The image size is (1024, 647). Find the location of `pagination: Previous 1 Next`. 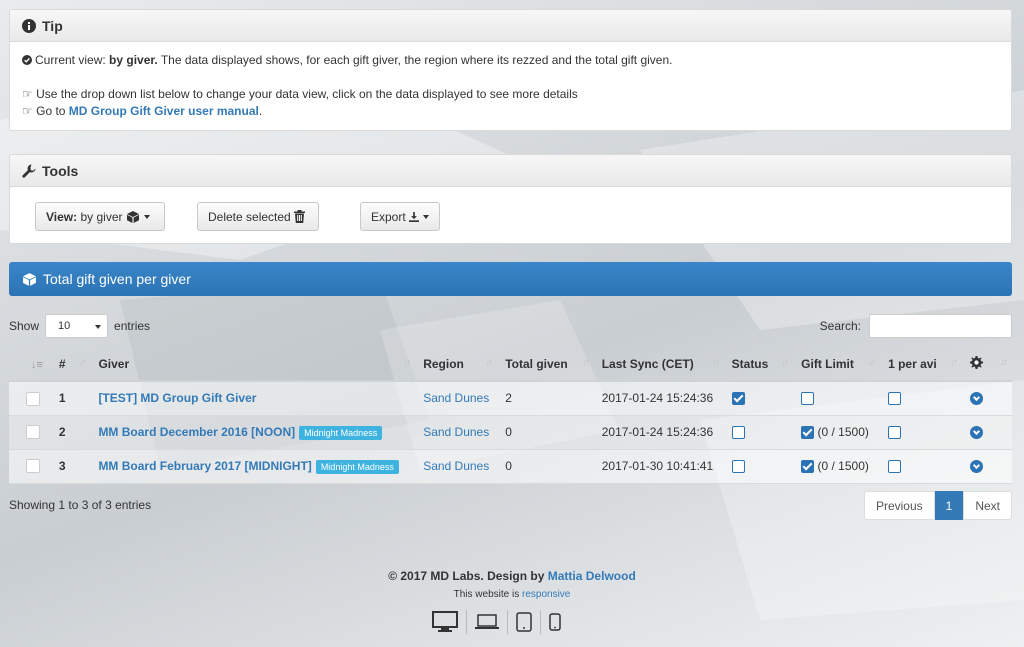

pagination: Previous 1 Next is located at coordinates (937, 505).